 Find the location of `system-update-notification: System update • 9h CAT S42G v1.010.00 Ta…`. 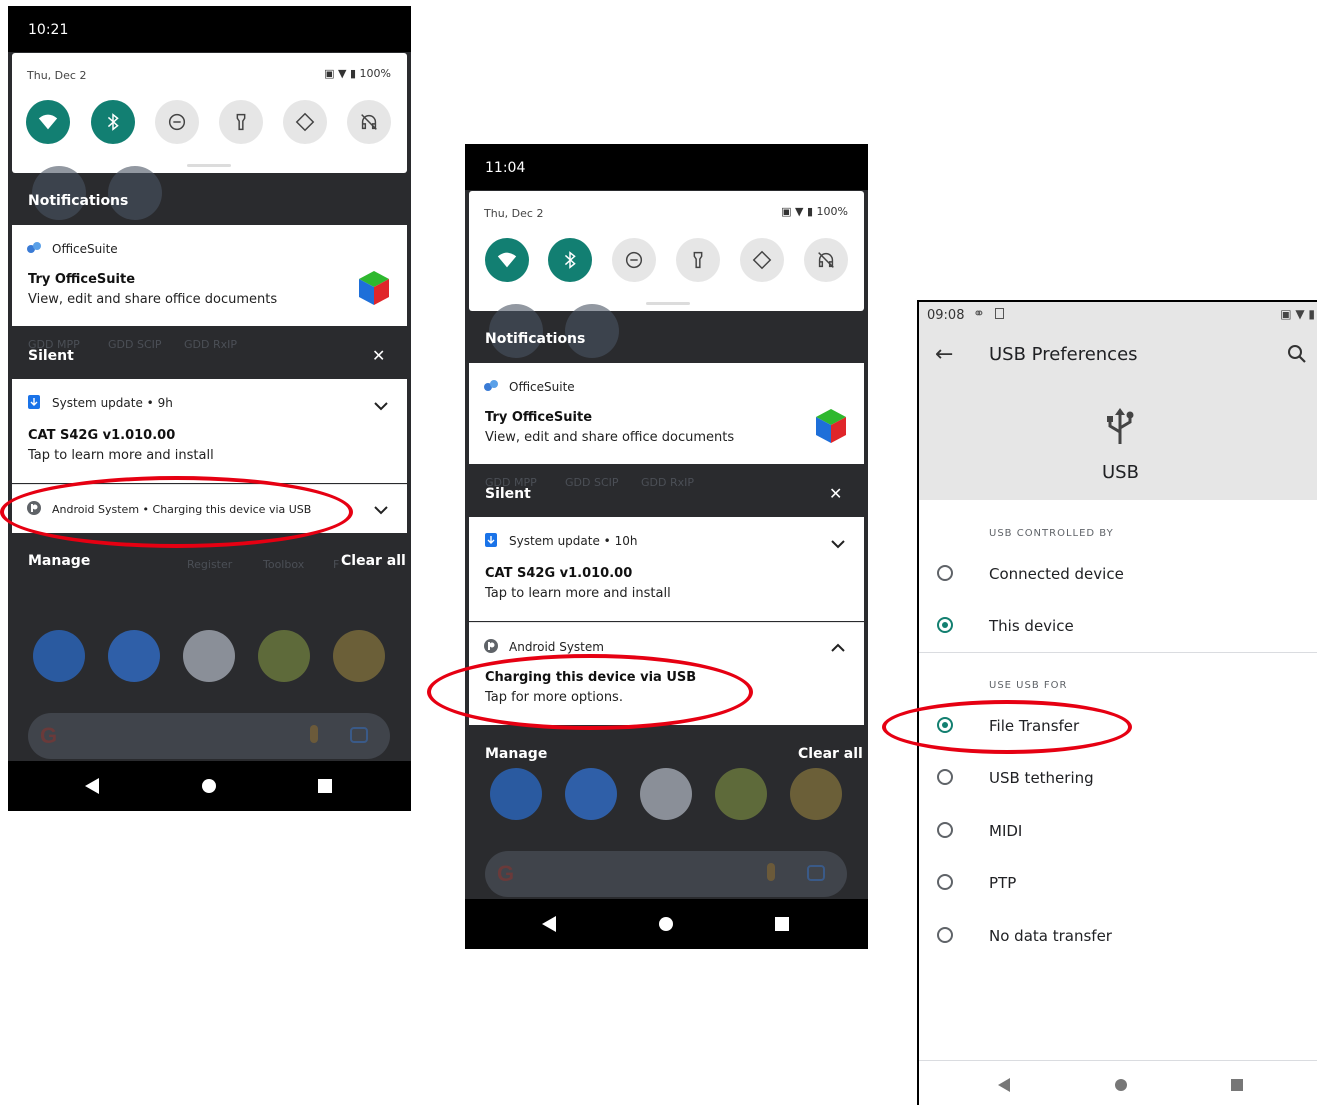

system-update-notification: System update • 9h CAT S42G v1.010.00 Ta… is located at coordinates (209, 431).